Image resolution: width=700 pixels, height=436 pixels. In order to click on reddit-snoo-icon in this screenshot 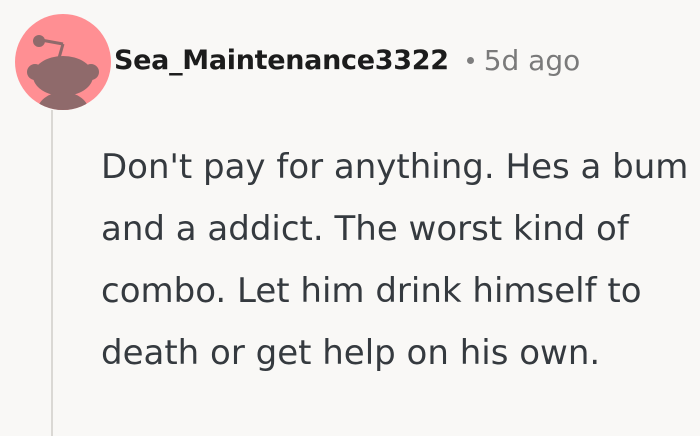, I will do `click(63, 72)`.